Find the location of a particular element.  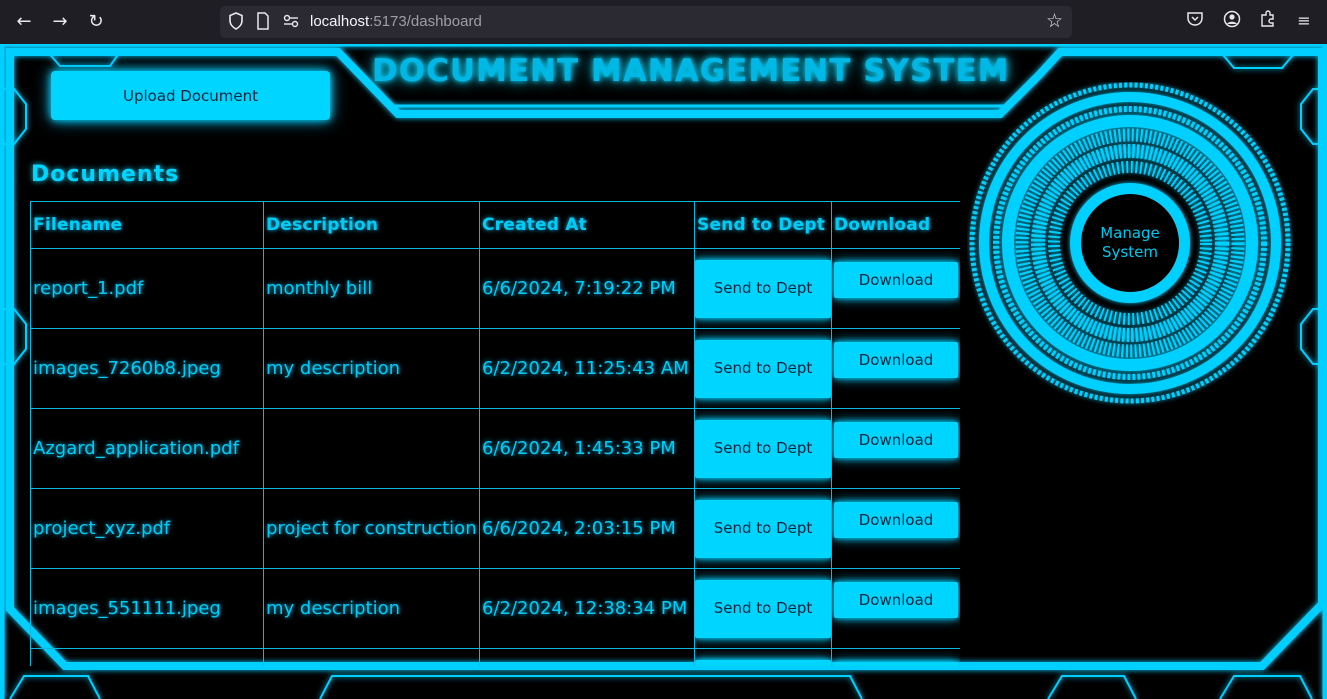

account-icon is located at coordinates (1232, 21).